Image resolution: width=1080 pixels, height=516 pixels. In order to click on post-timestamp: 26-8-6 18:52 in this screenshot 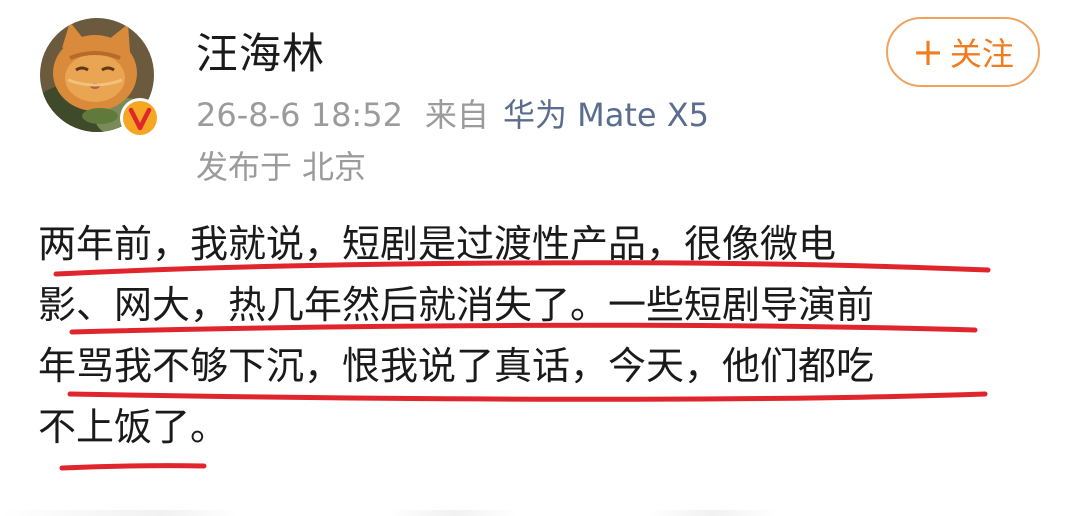, I will do `click(299, 115)`.